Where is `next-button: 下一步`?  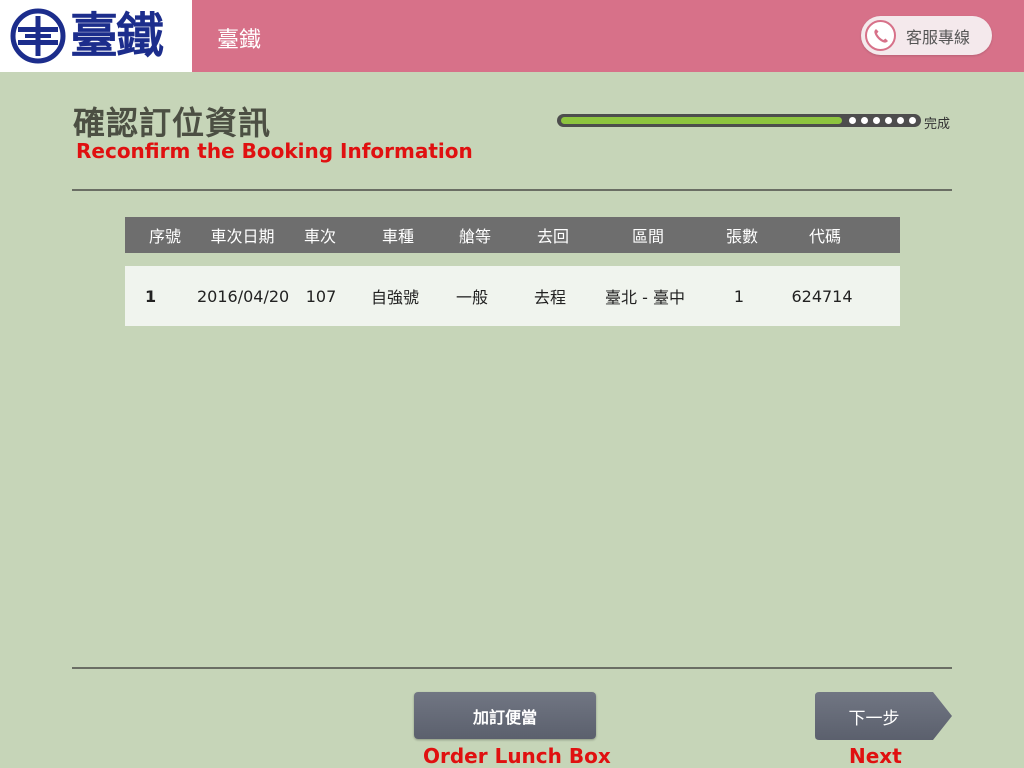 next-button: 下一步 is located at coordinates (884, 716).